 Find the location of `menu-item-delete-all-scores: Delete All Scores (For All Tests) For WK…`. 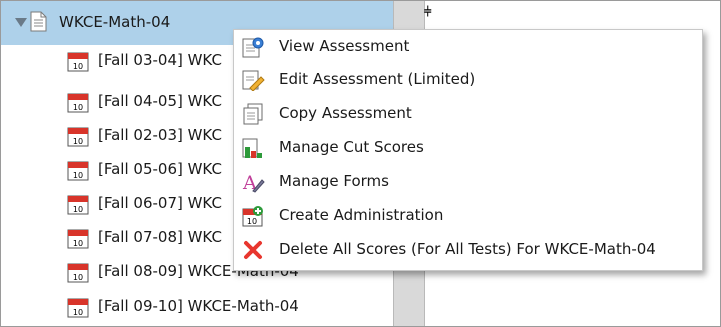

menu-item-delete-all-scores: Delete All Scores (For All Tests) For WK… is located at coordinates (468, 250).